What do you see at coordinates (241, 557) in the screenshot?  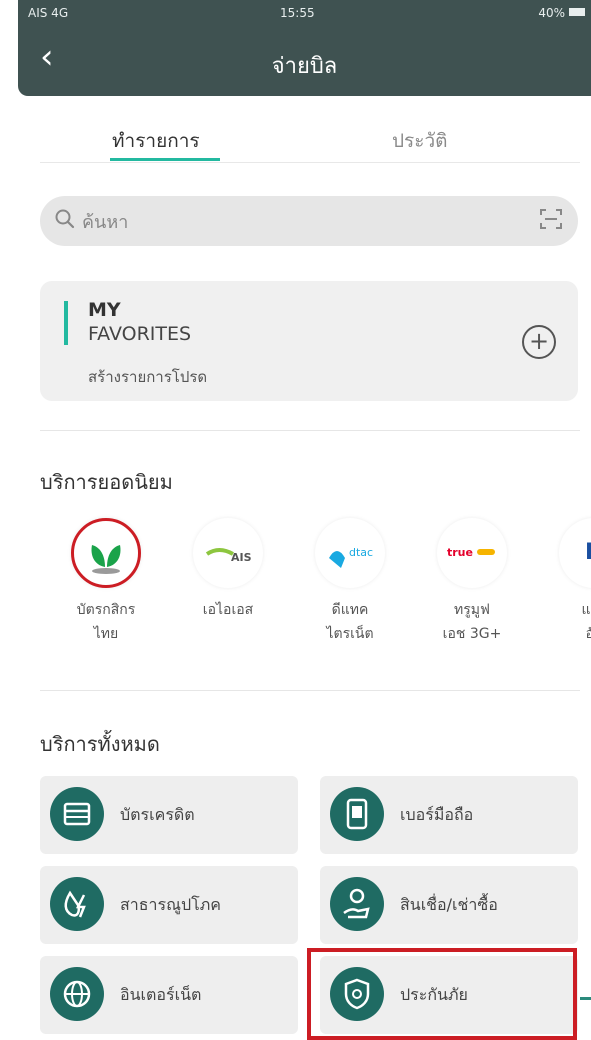 I see `ais-logo-text: AIS` at bounding box center [241, 557].